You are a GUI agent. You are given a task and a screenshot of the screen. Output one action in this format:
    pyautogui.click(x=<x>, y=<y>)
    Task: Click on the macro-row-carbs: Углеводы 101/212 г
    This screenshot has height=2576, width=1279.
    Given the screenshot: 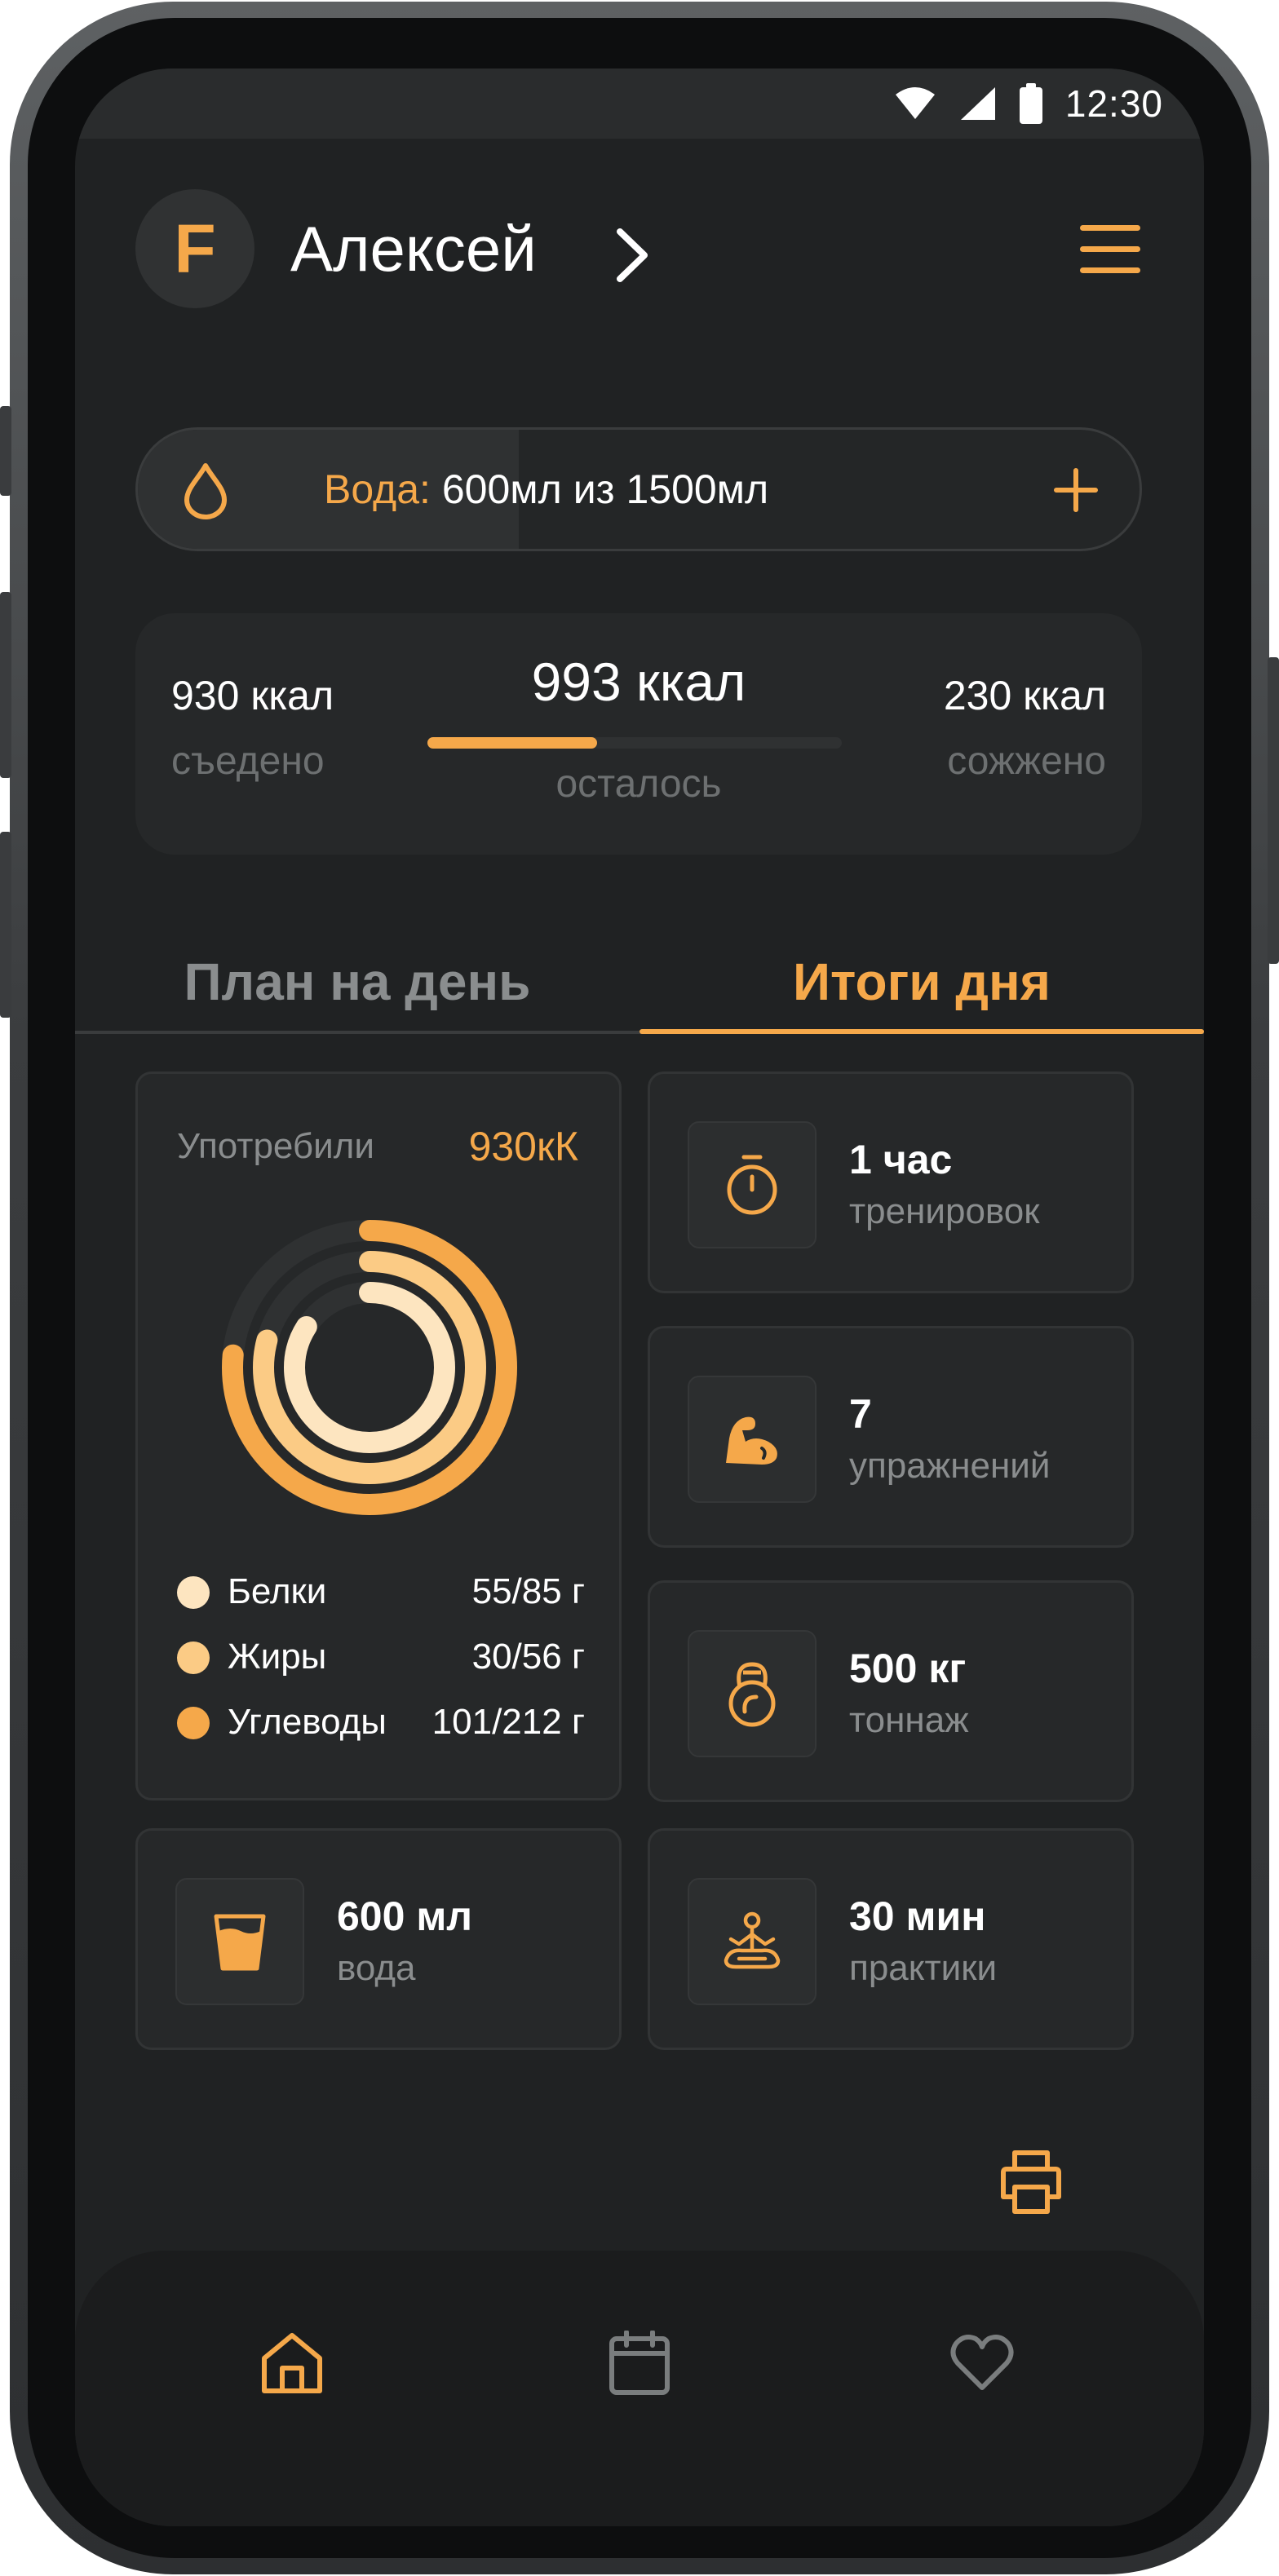 What is the action you would take?
    pyautogui.click(x=381, y=1726)
    